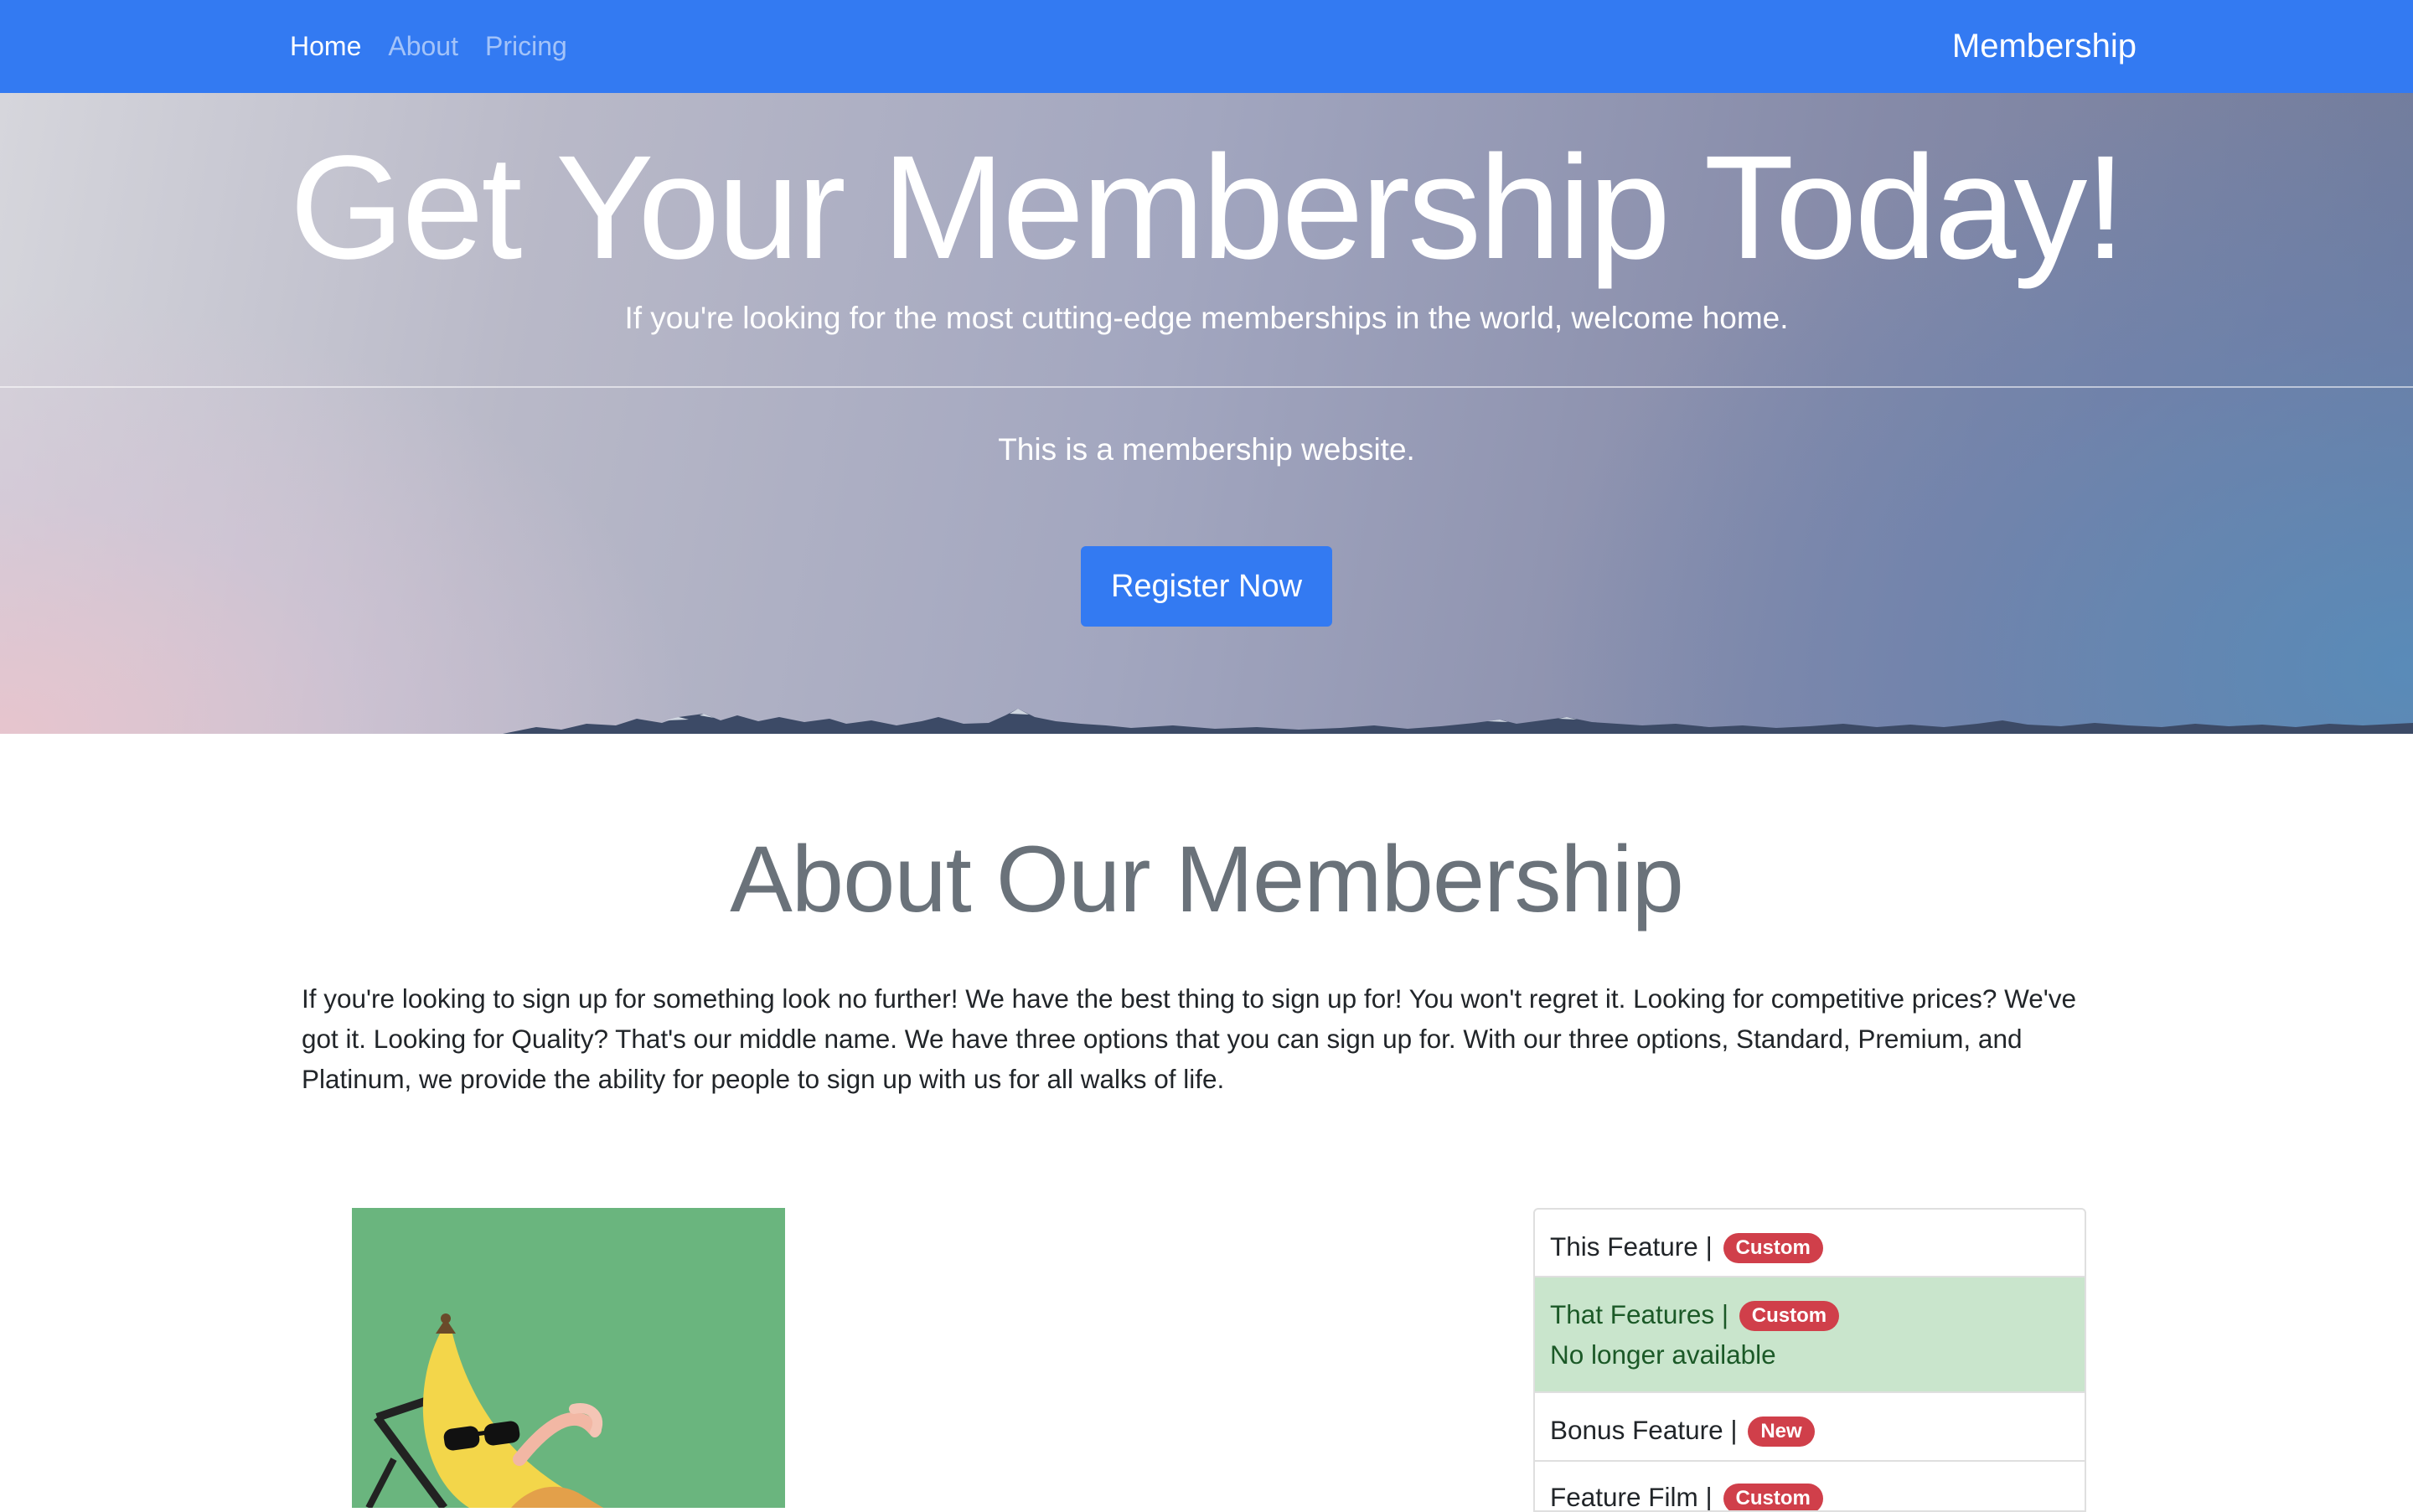 This screenshot has height=1512, width=2413. I want to click on feature-label: That Features |, so click(1639, 1314).